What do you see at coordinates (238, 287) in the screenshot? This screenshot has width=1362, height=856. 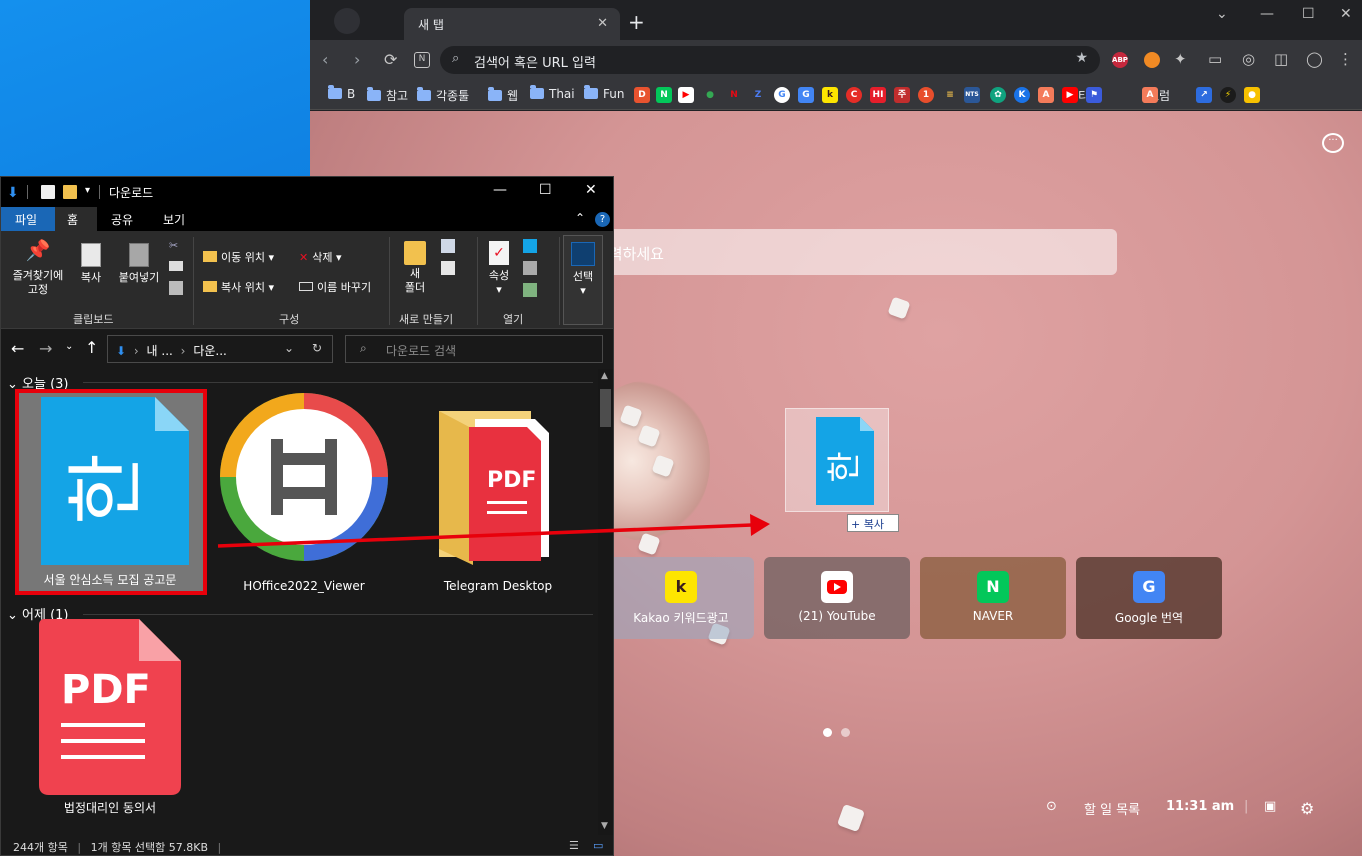 I see `copy-to-button: 복사 위치 ▾` at bounding box center [238, 287].